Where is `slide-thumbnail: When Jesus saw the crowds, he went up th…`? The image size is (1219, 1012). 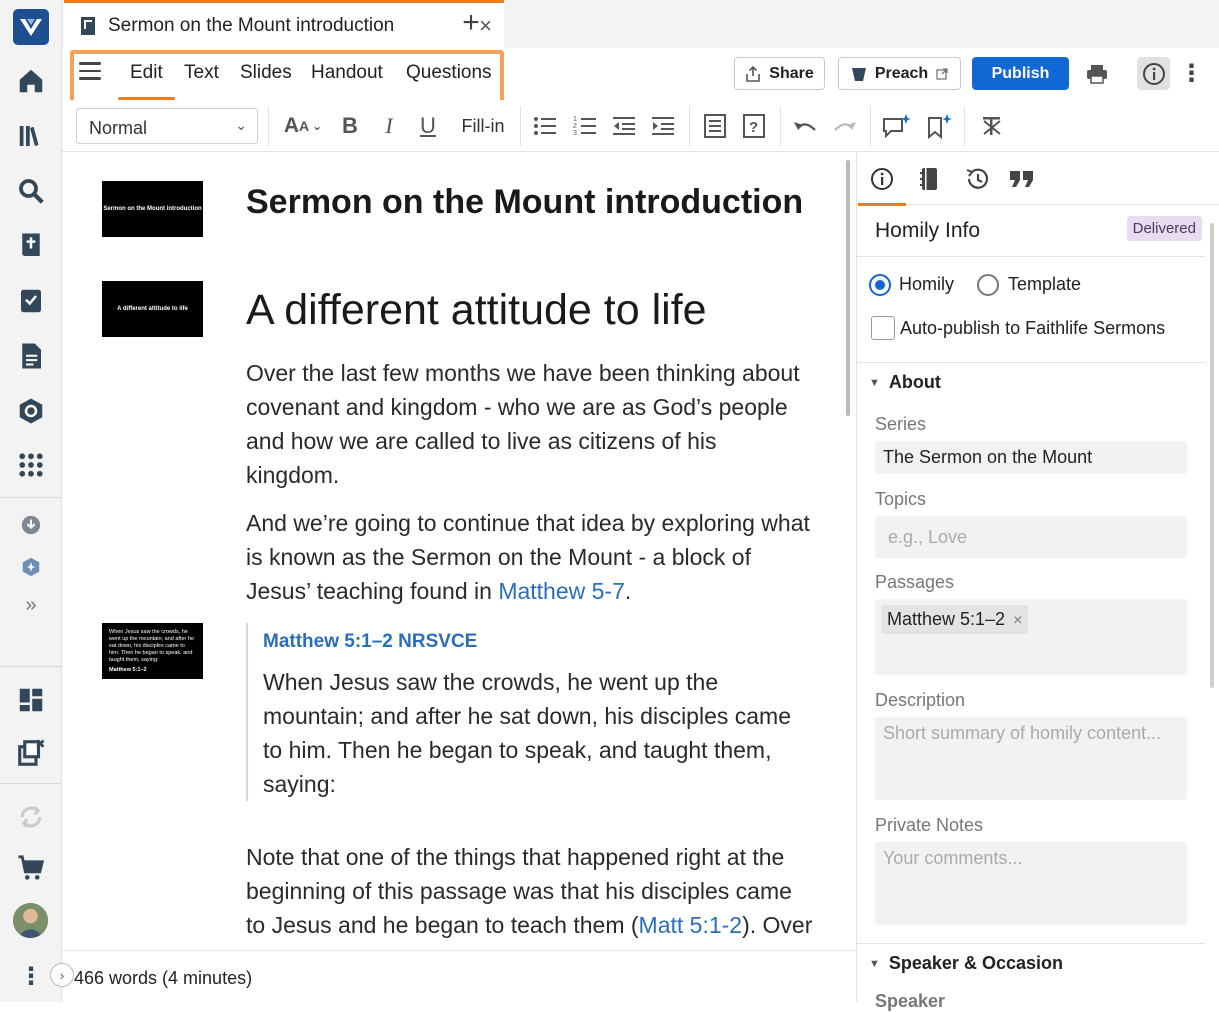
slide-thumbnail: When Jesus saw the crowds, he went up th… is located at coordinates (152, 651).